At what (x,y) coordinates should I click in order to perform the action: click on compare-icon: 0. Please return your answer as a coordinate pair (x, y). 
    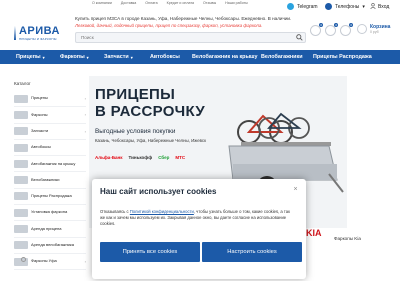
    Looking at the image, I should click on (316, 29).